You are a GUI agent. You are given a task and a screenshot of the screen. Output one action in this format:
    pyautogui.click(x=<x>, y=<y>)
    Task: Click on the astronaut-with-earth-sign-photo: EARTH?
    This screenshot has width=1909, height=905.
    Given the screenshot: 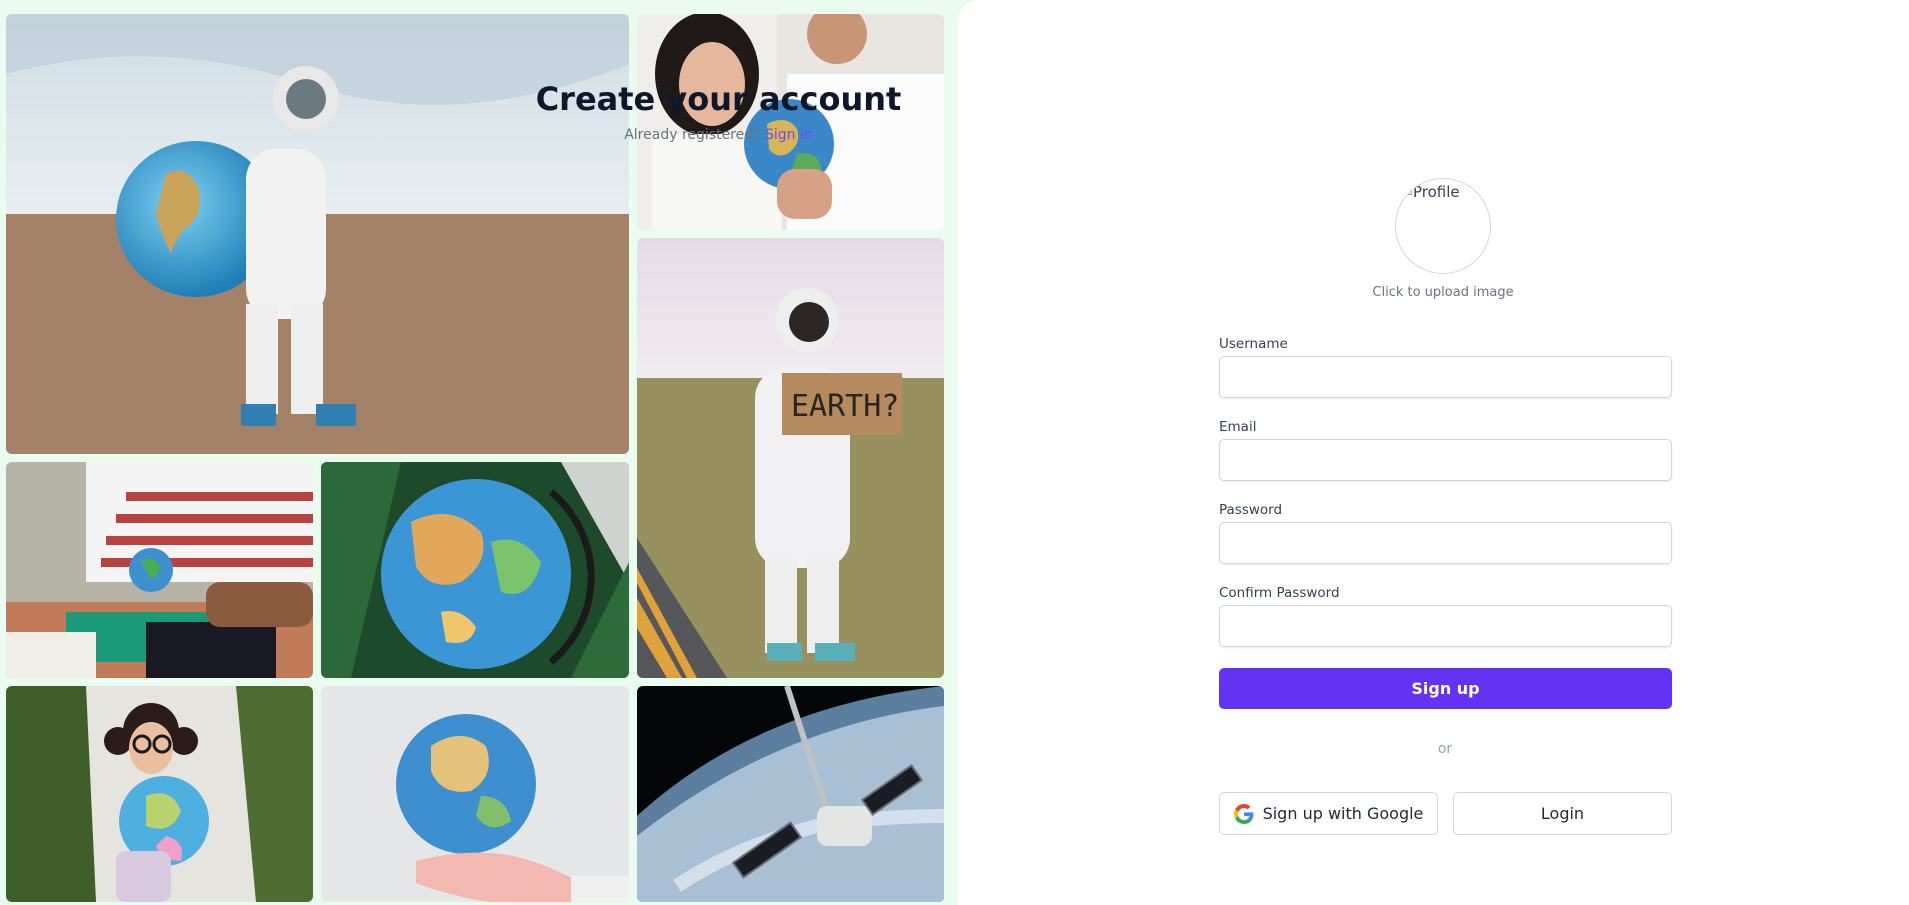 What is the action you would take?
    pyautogui.click(x=790, y=458)
    